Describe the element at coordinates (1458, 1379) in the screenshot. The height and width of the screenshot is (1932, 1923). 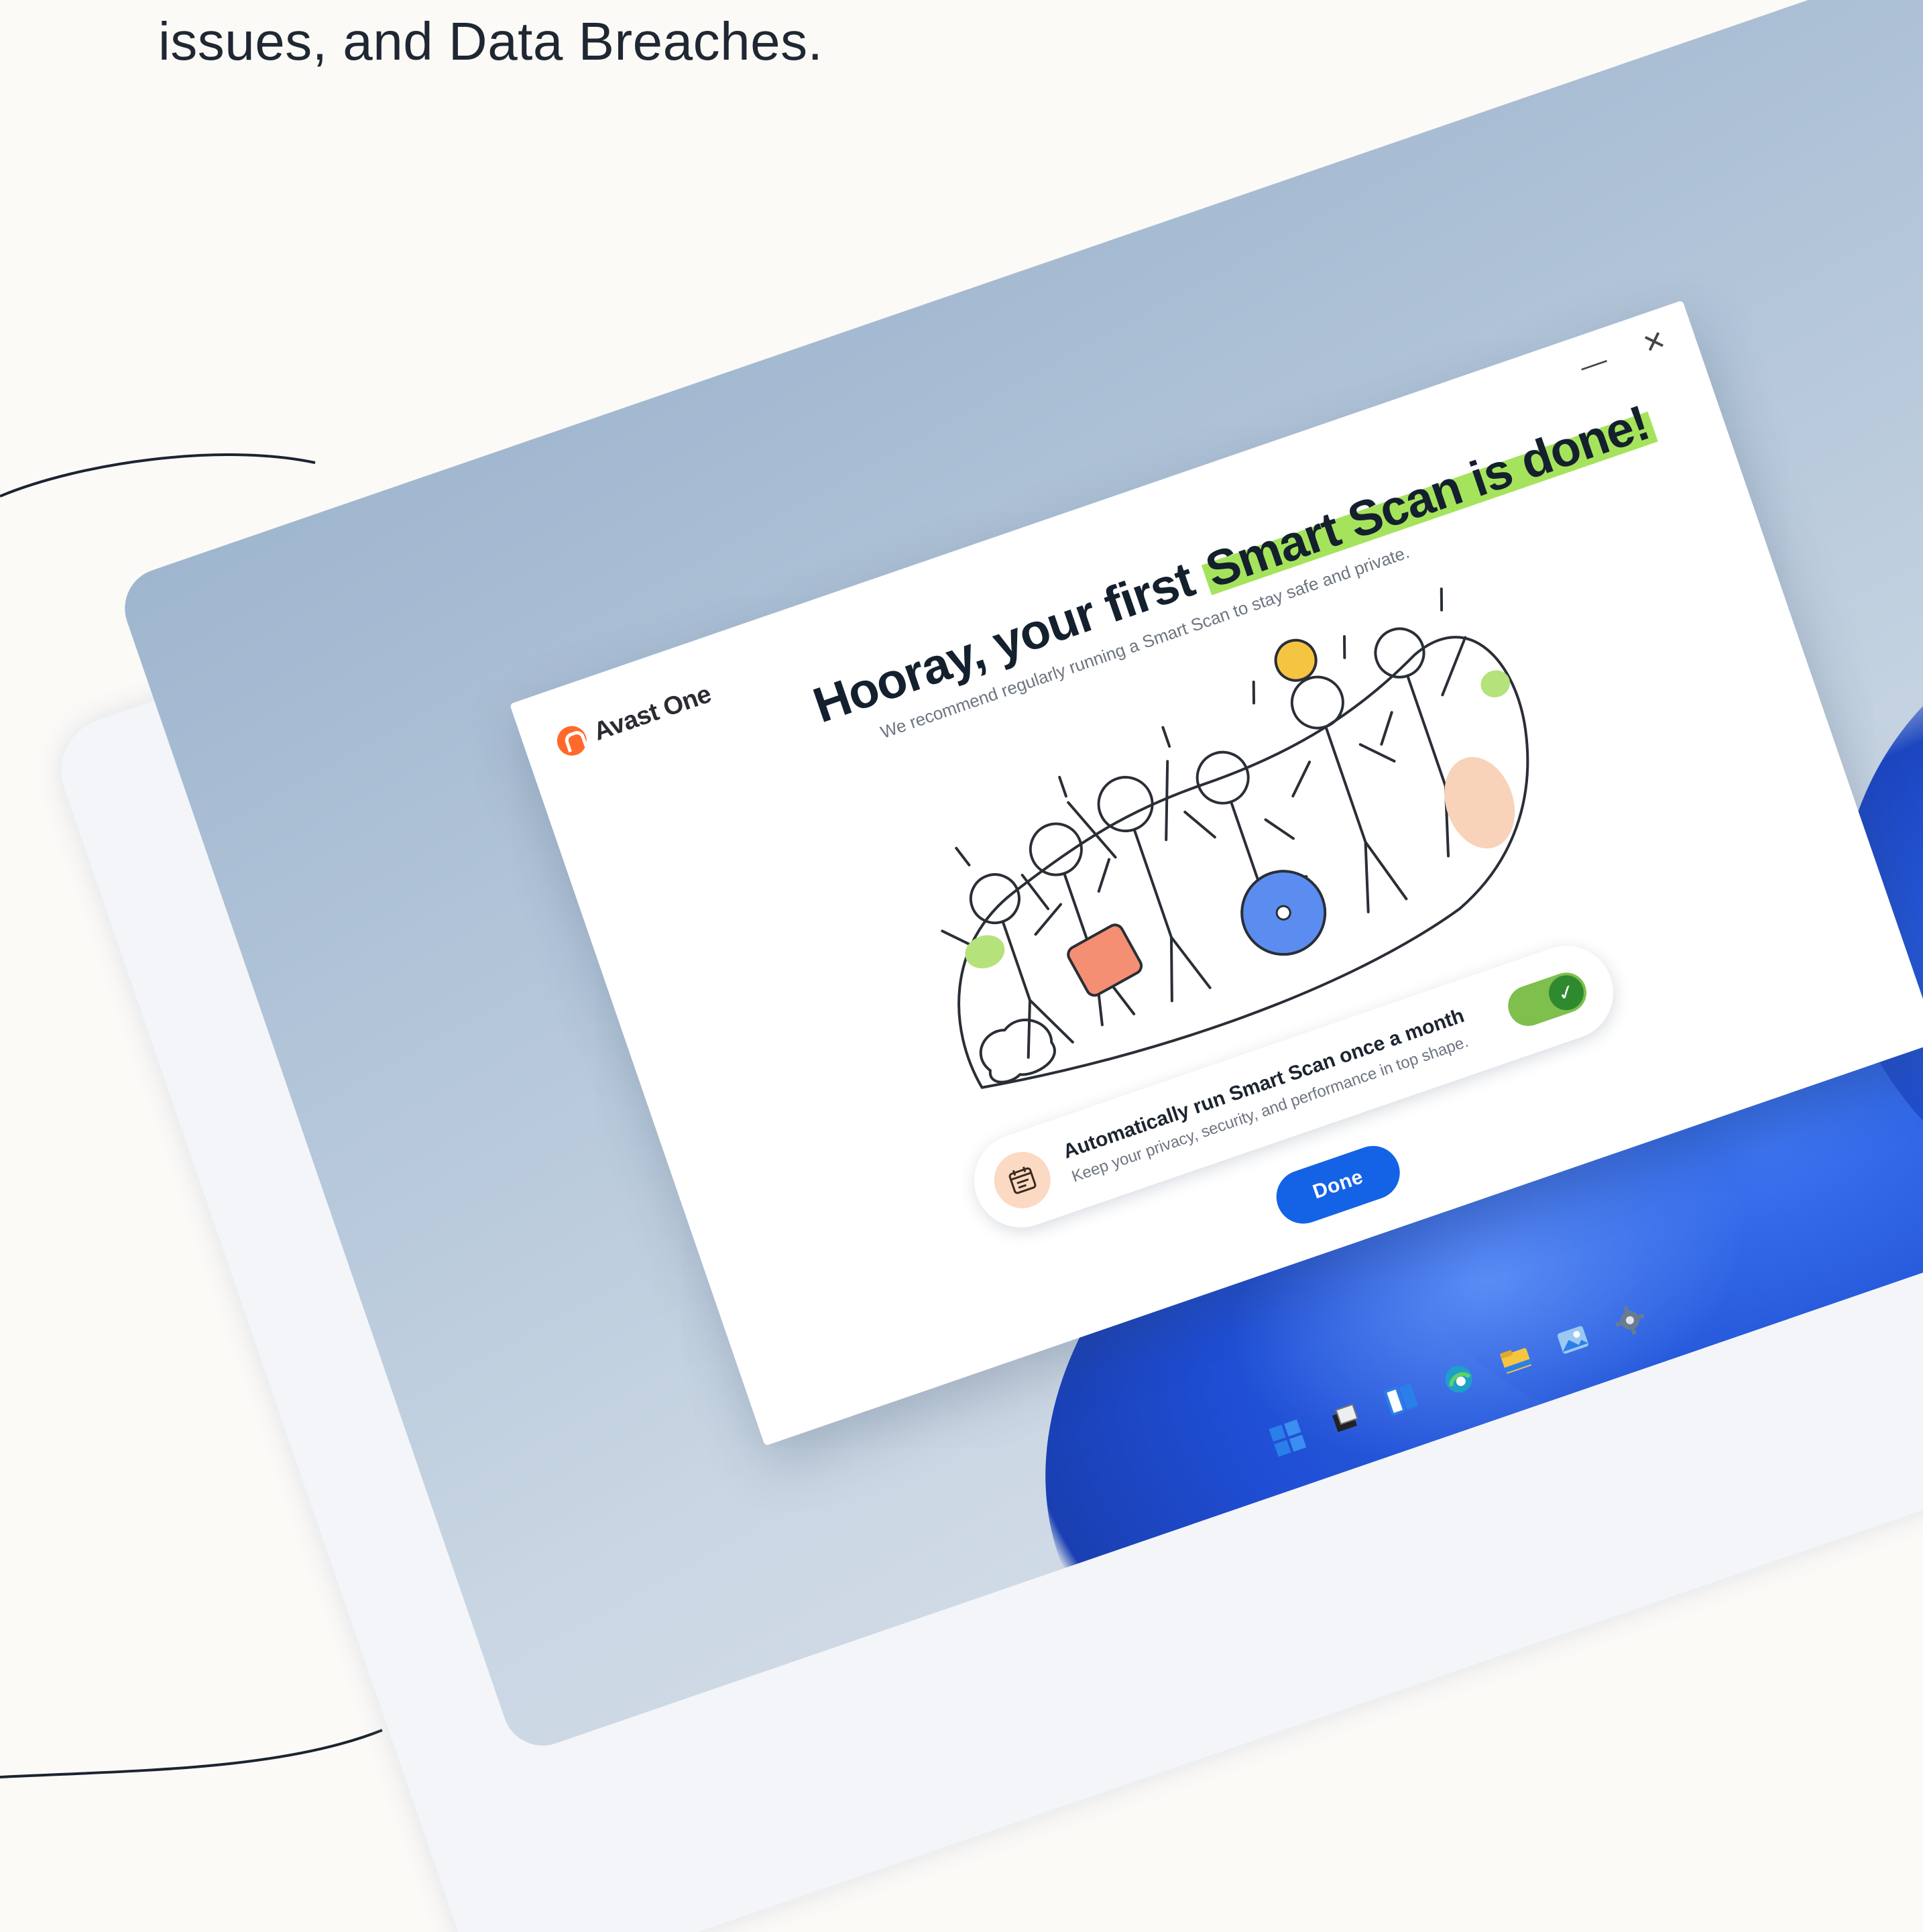
I see `edge-browser-icon` at that location.